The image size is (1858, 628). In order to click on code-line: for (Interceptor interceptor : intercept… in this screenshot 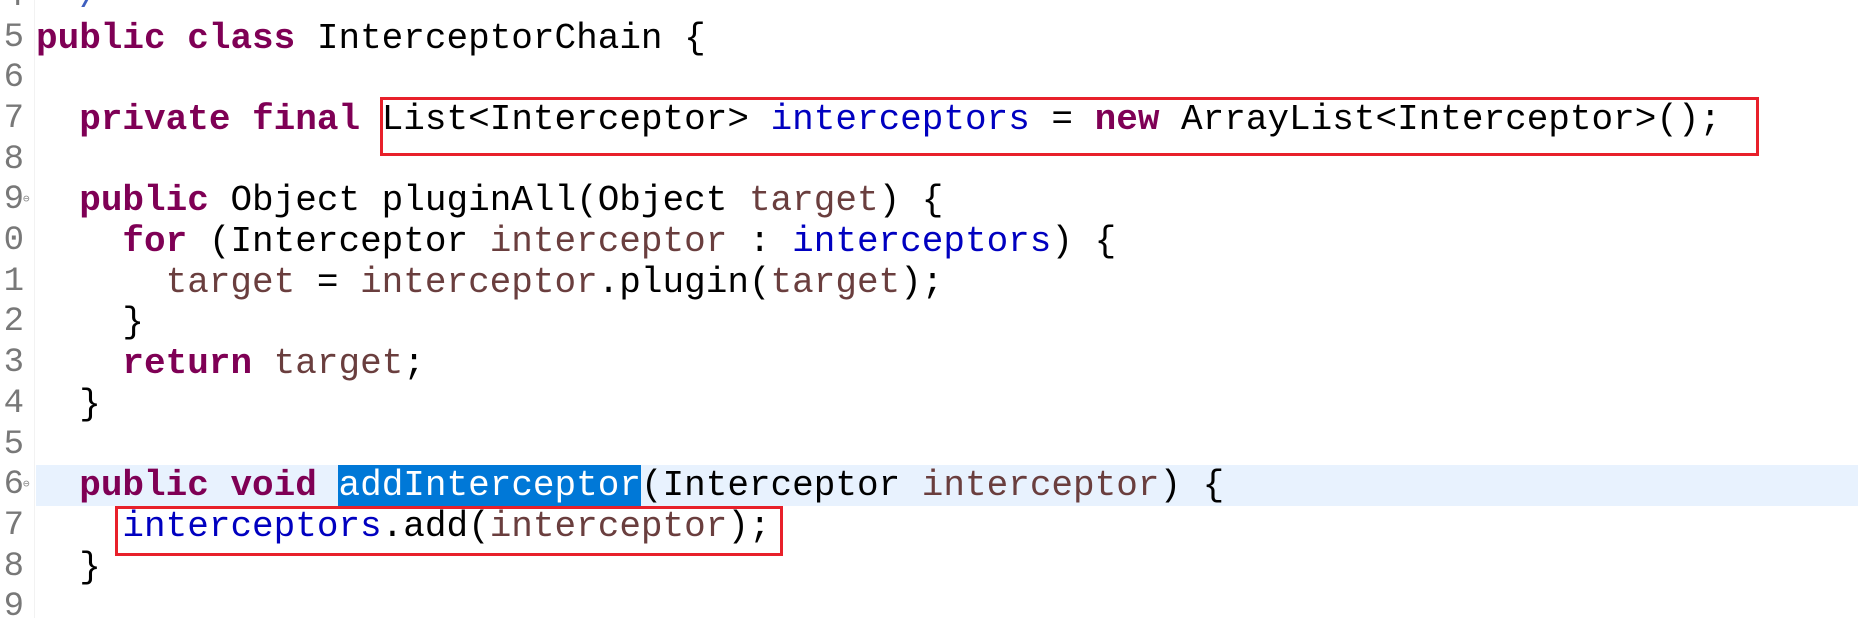, I will do `click(947, 241)`.